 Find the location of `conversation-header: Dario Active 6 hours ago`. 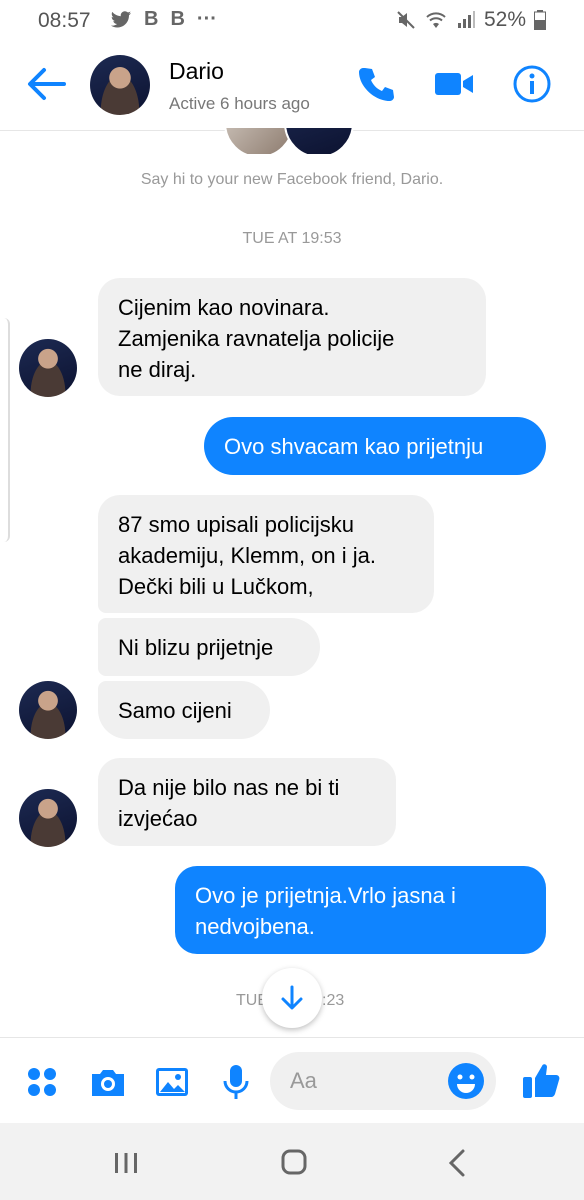

conversation-header: Dario Active 6 hours ago is located at coordinates (292, 85).